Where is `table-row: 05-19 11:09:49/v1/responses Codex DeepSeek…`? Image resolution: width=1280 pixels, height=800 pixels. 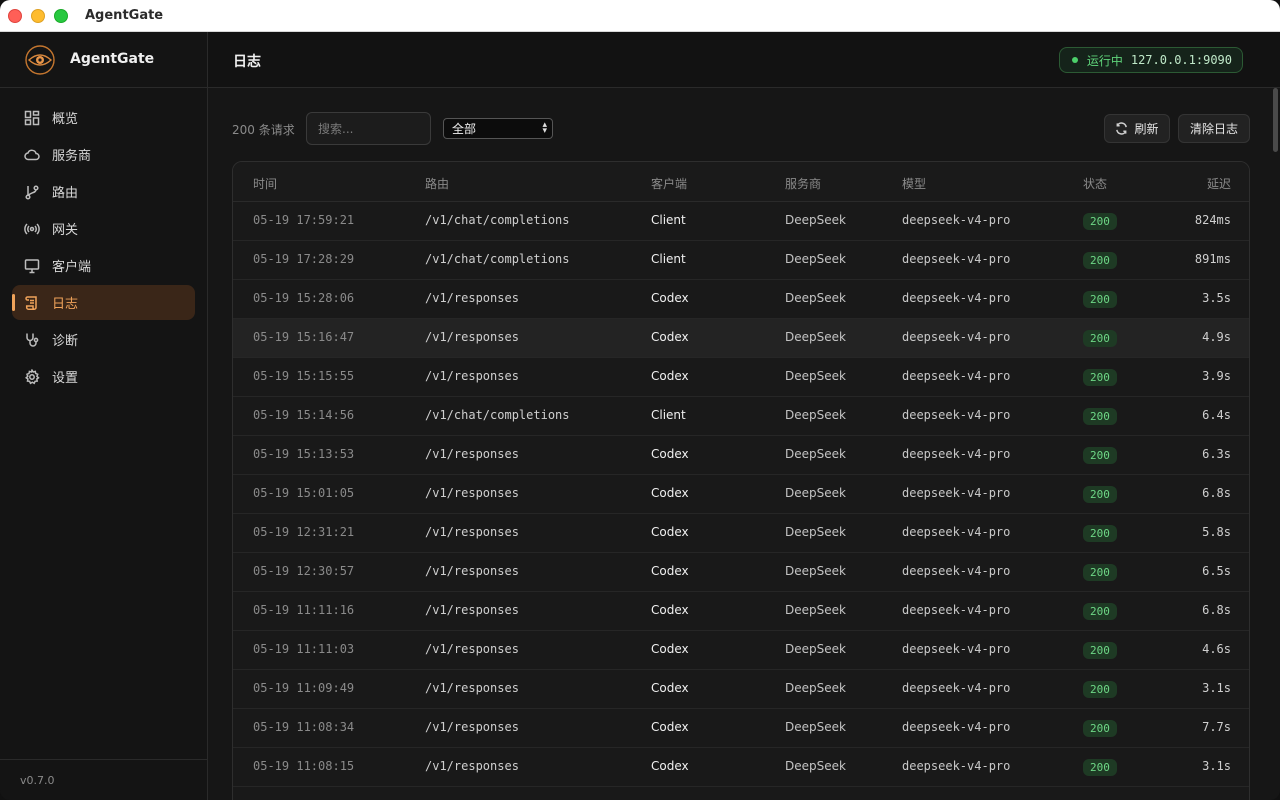 table-row: 05-19 11:09:49/v1/responses Codex DeepSeek… is located at coordinates (741, 689).